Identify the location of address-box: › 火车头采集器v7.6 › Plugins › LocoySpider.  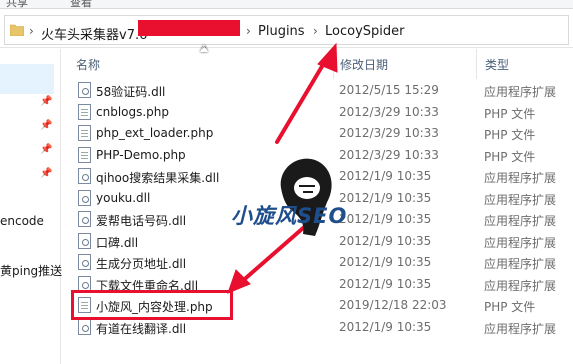
(286, 30).